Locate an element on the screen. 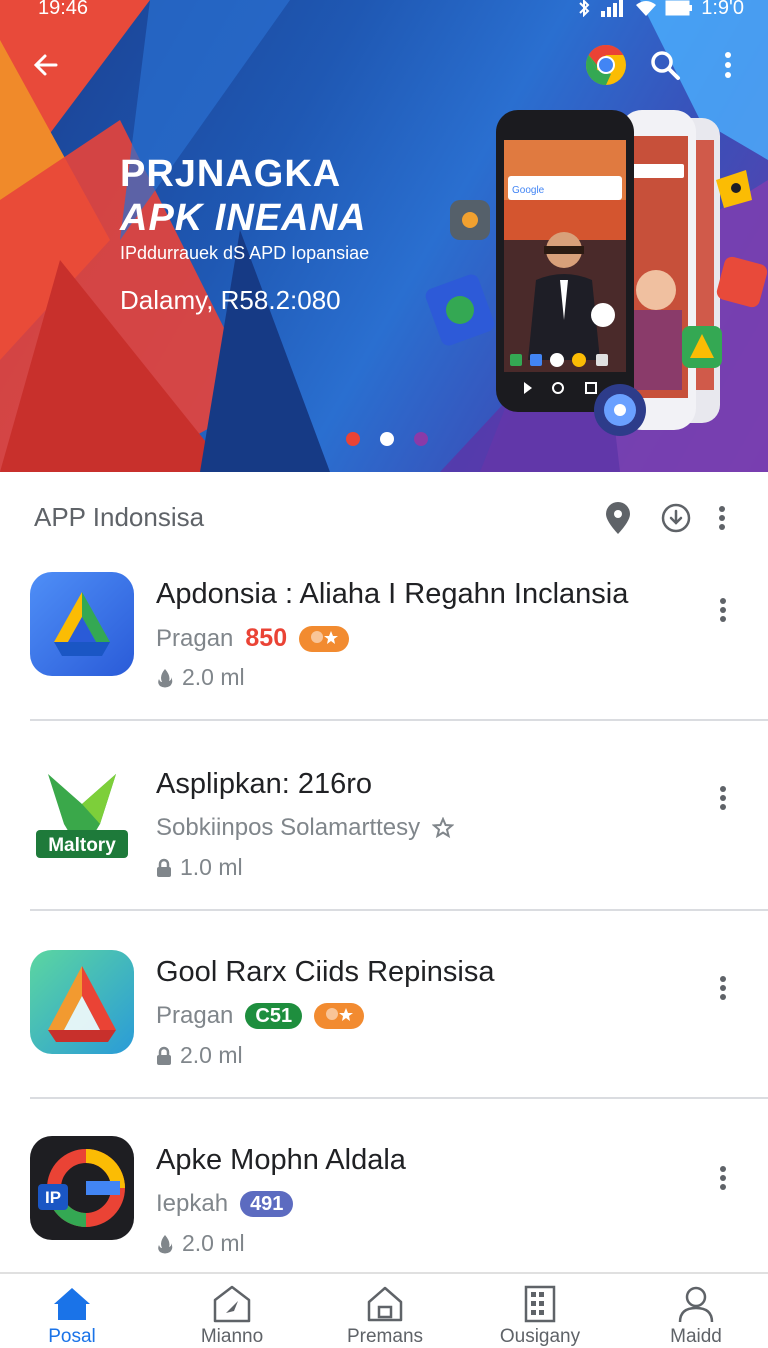 The height and width of the screenshot is (1348, 768). app-icon-label: Maltory is located at coordinates (82, 845).